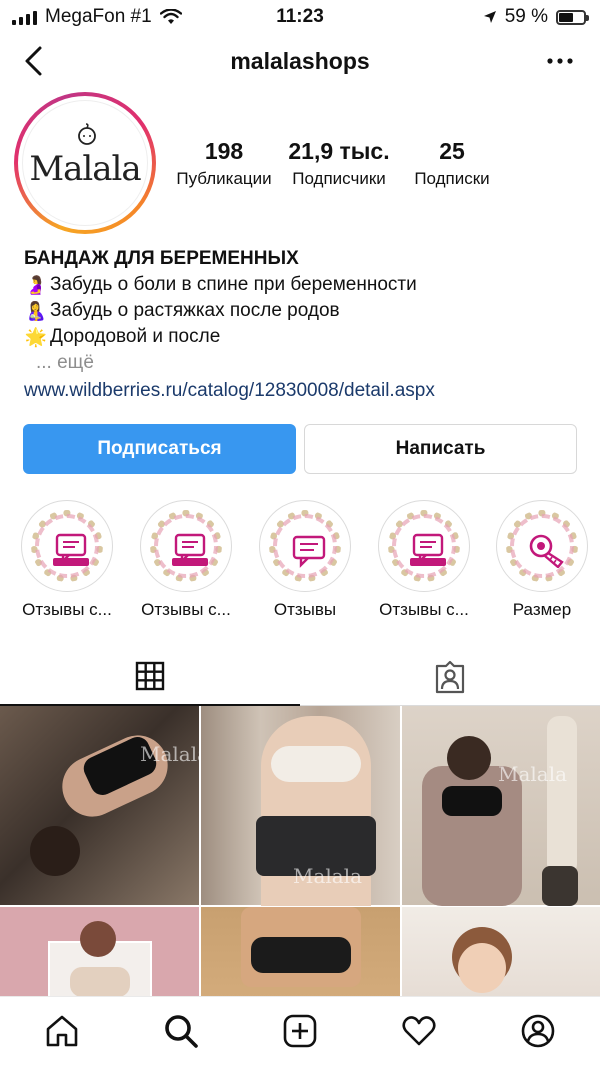 The image size is (600, 1066). I want to click on bio-line-text: Забудь о растяжках после родов, so click(195, 310).